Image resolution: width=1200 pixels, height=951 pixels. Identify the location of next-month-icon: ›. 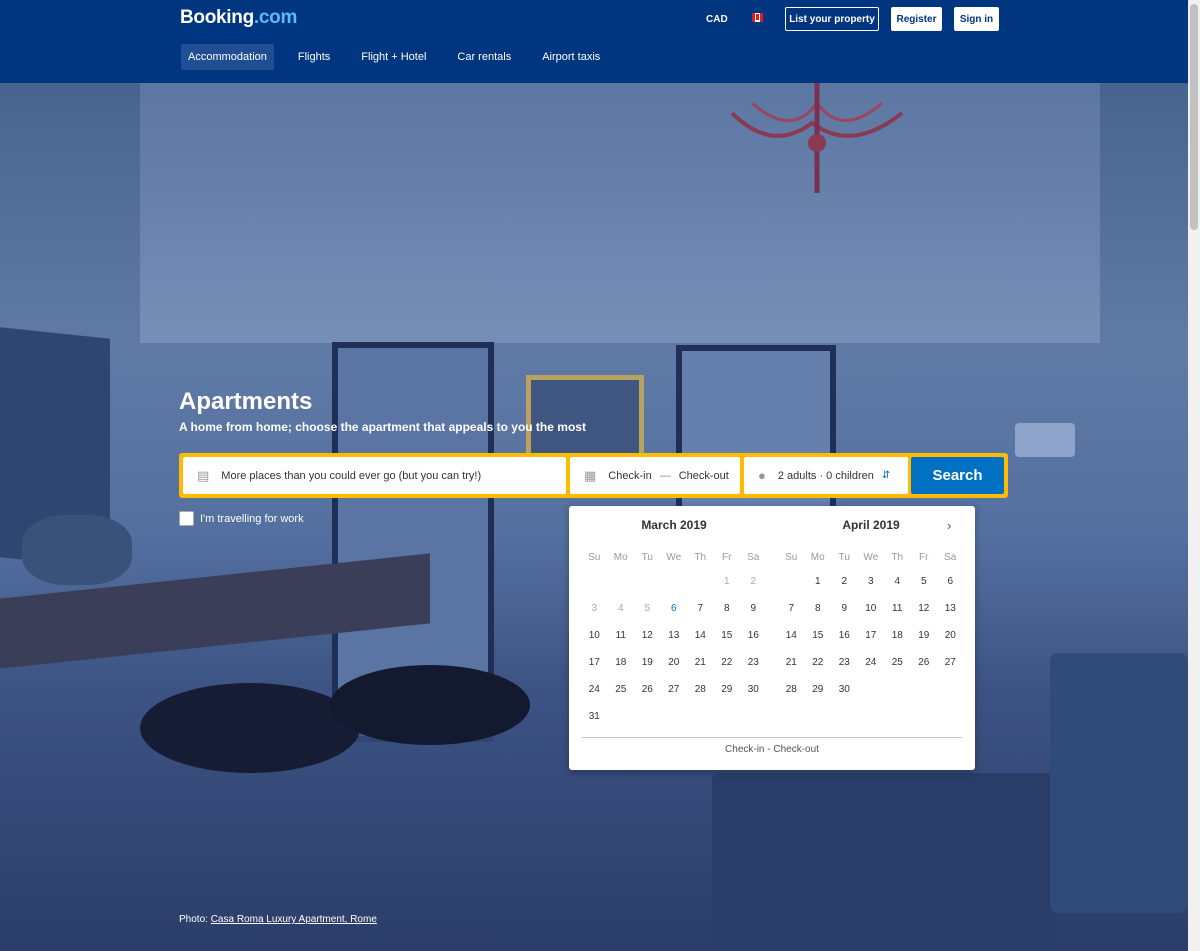
(949, 525).